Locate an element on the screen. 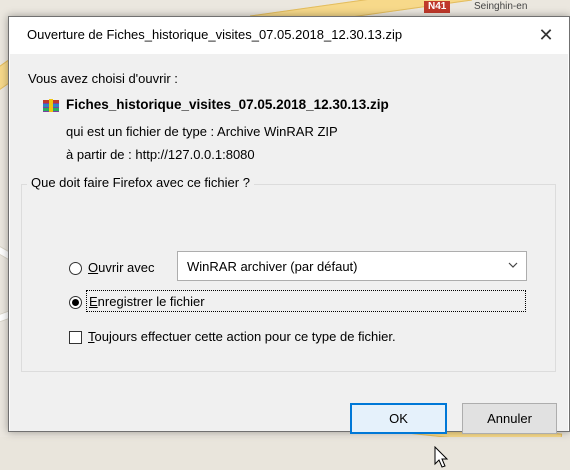 The width and height of the screenshot is (570, 470). save-file-text: nregistrer le fichier is located at coordinates (151, 301).